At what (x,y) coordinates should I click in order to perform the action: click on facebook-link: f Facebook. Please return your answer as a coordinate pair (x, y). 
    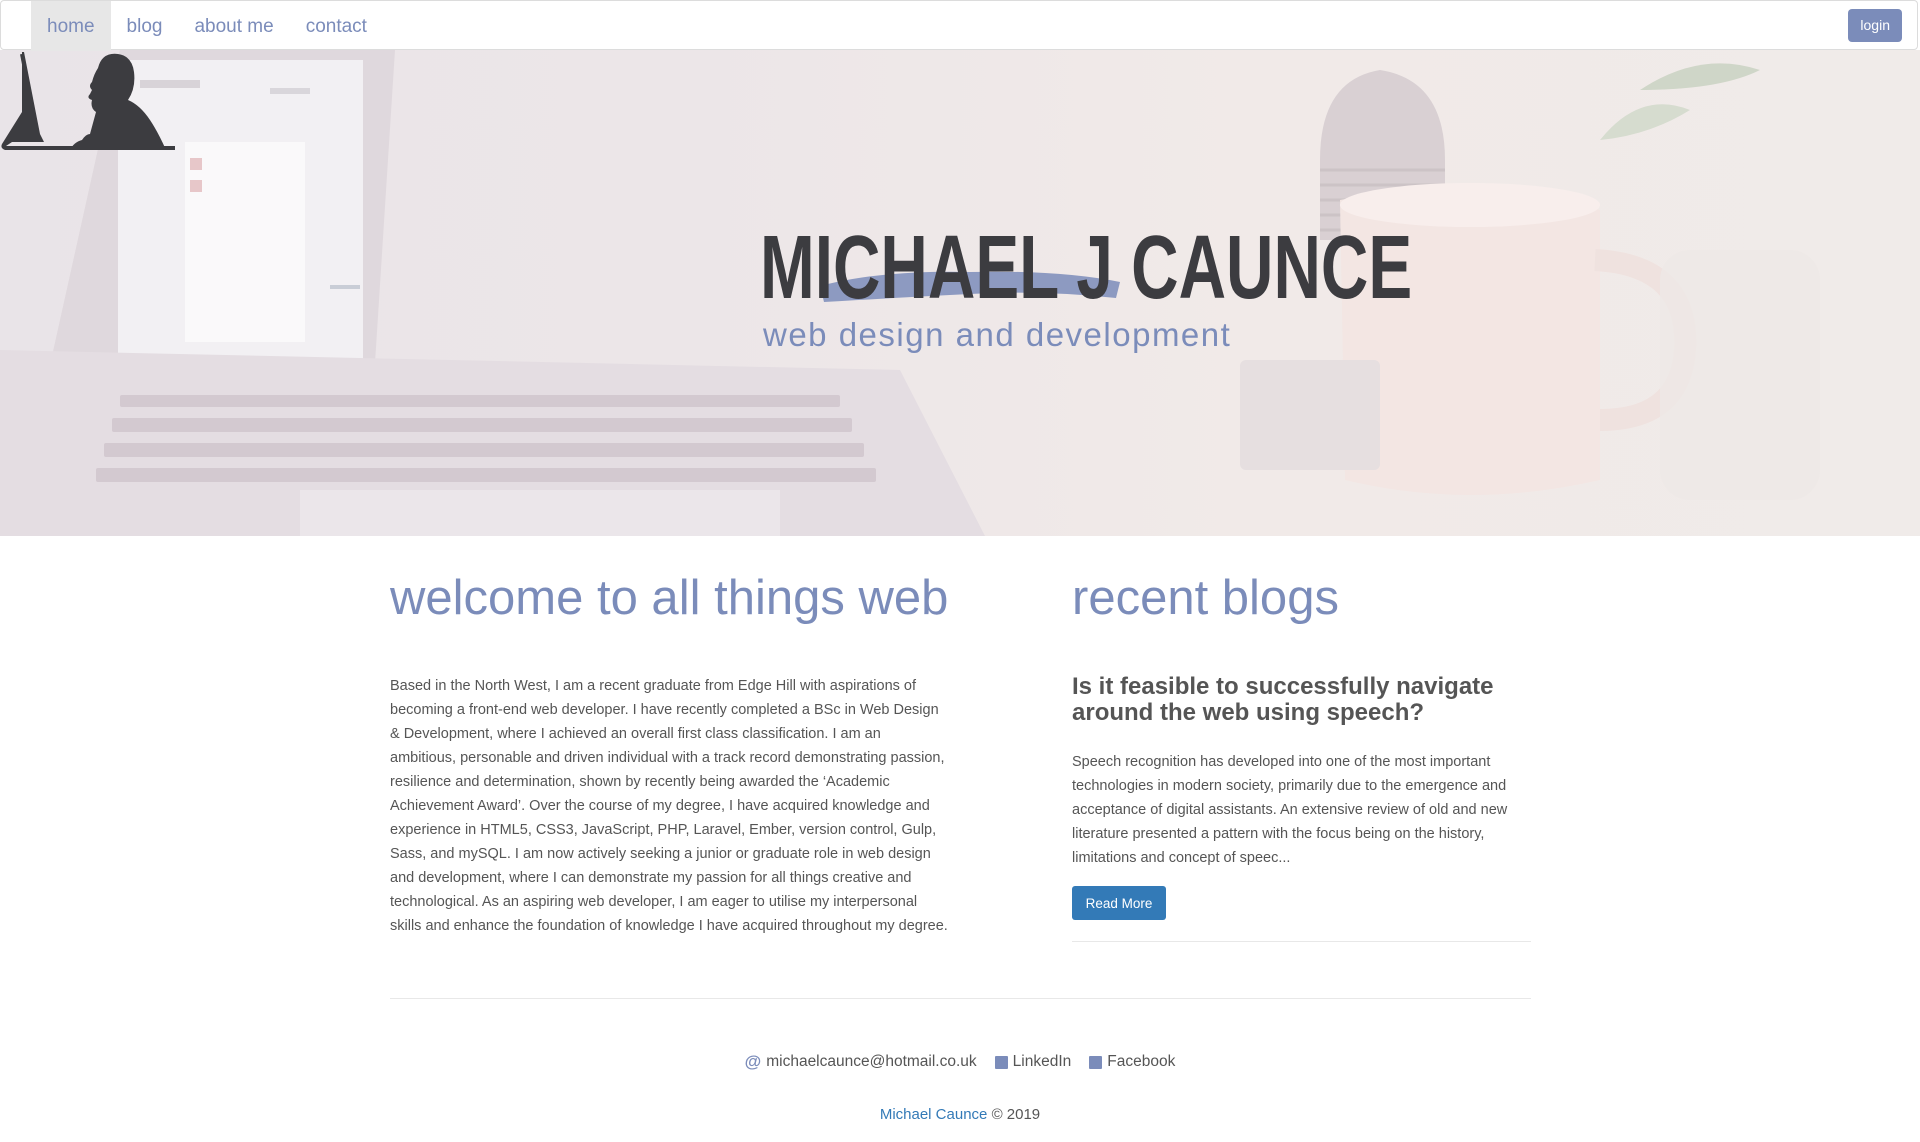
    Looking at the image, I should click on (1132, 1062).